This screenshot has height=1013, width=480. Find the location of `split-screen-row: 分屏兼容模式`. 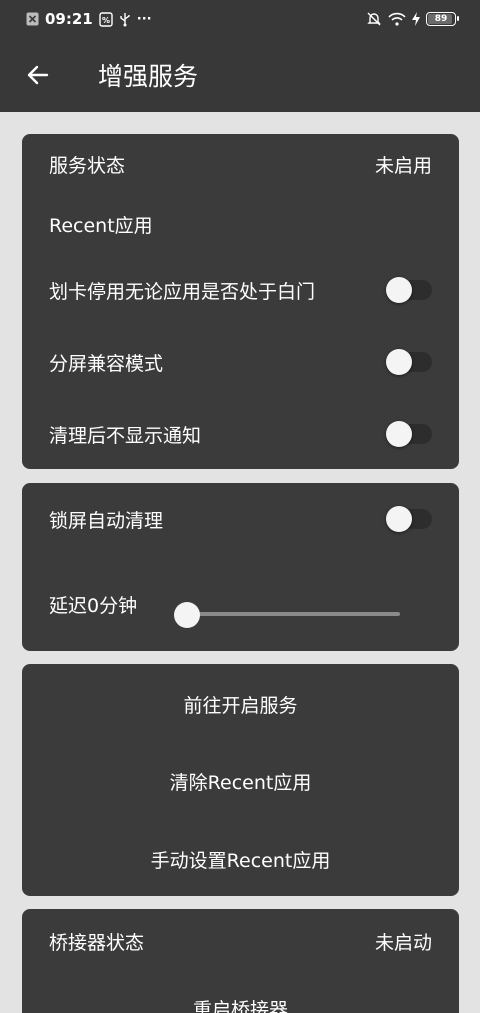

split-screen-row: 分屏兼容模式 is located at coordinates (240, 362).